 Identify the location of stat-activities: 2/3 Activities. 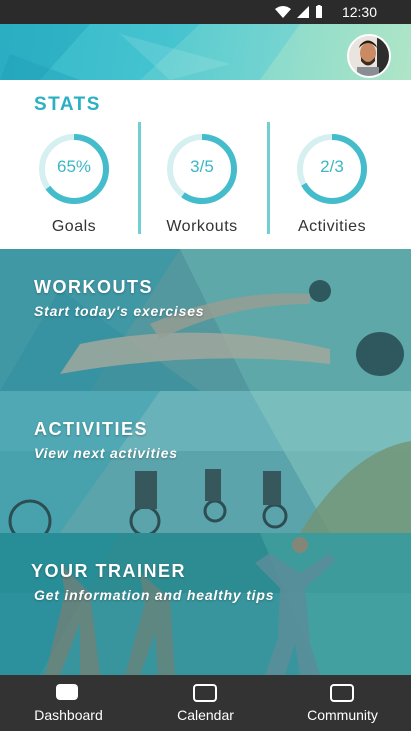
(332, 184).